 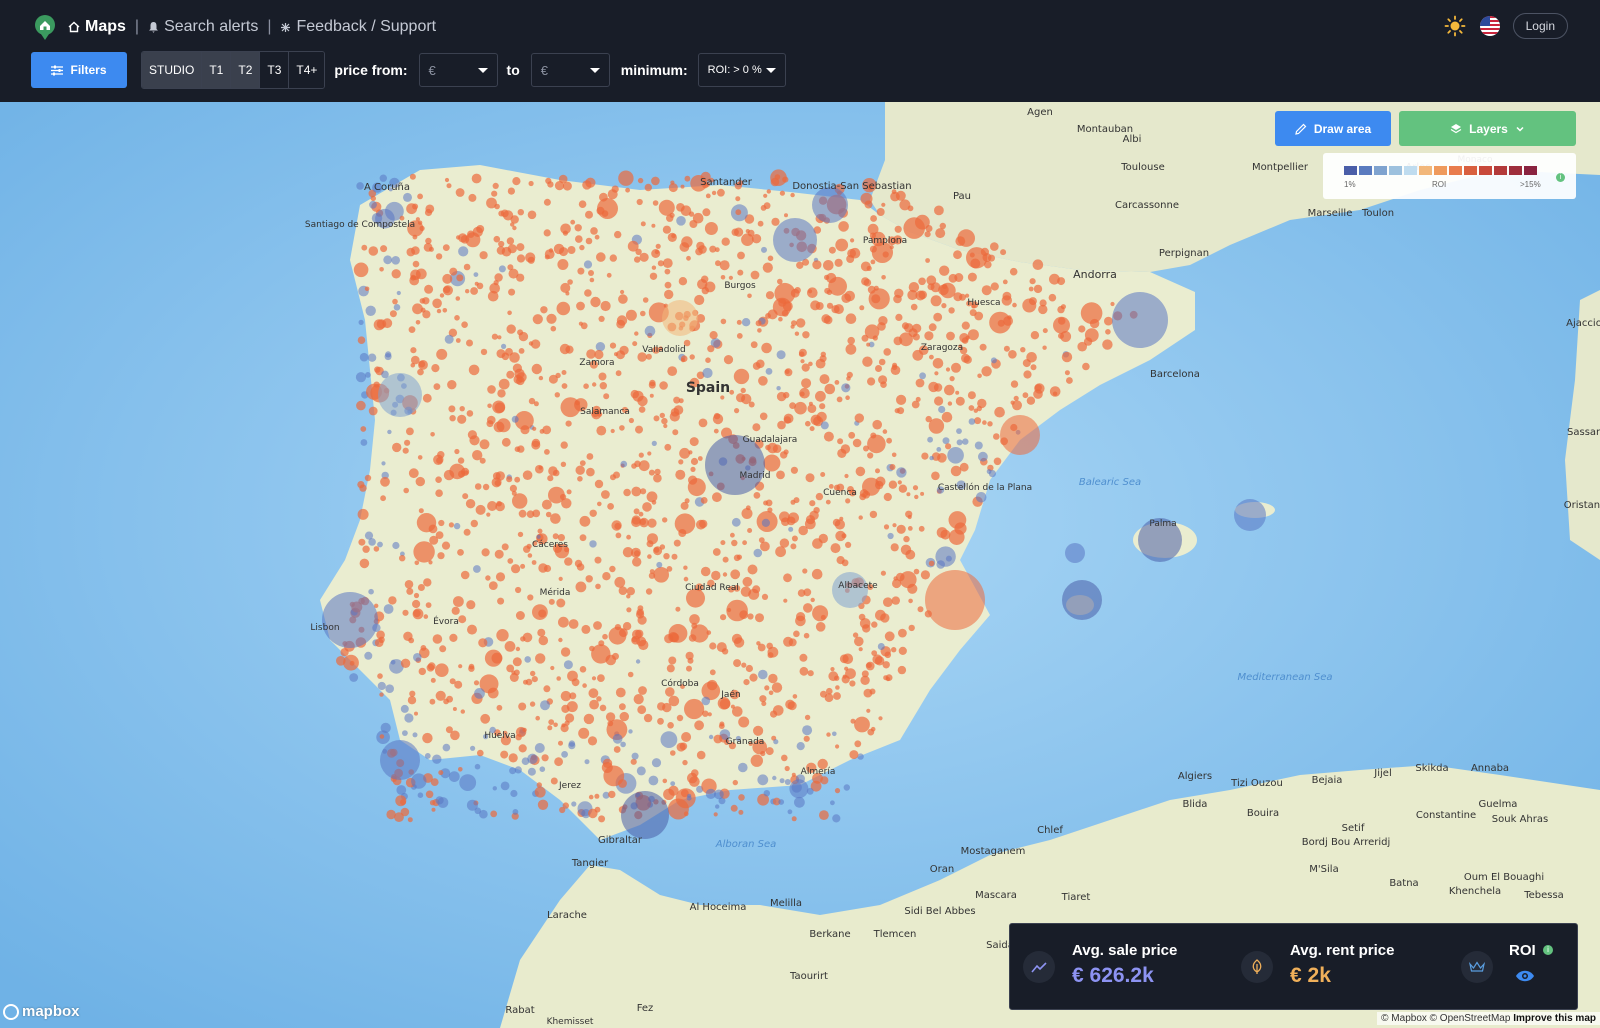 I want to click on room-option-t2: T2, so click(x=246, y=70).